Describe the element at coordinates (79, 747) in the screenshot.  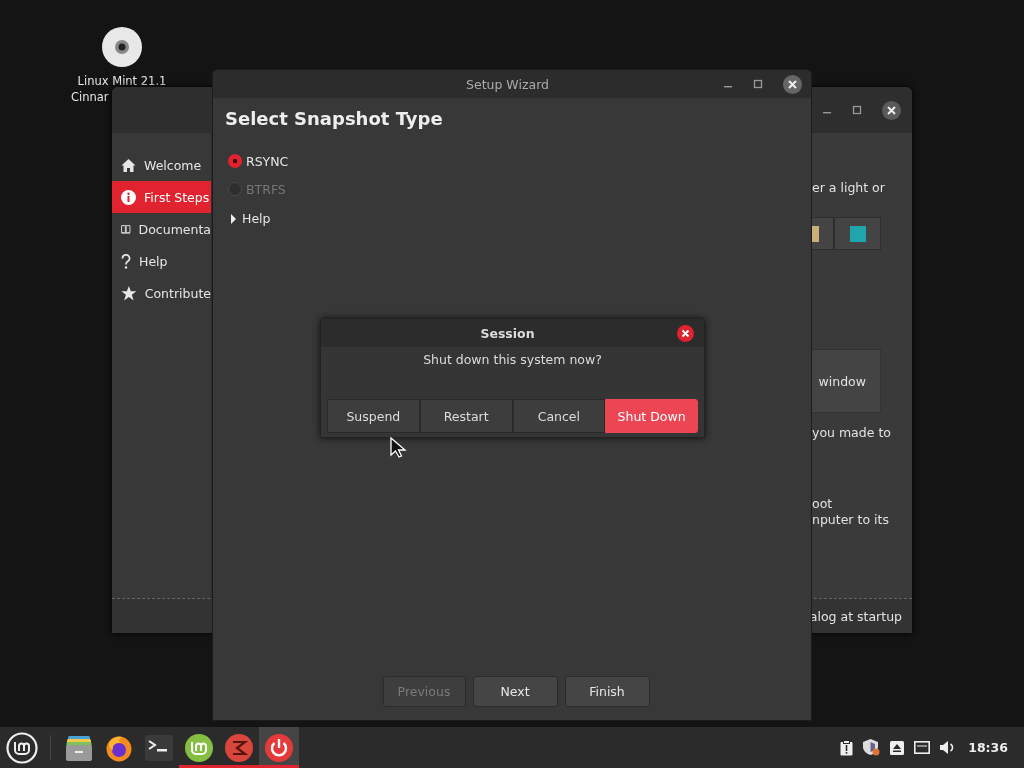
I see `file-cabinet-icon` at that location.